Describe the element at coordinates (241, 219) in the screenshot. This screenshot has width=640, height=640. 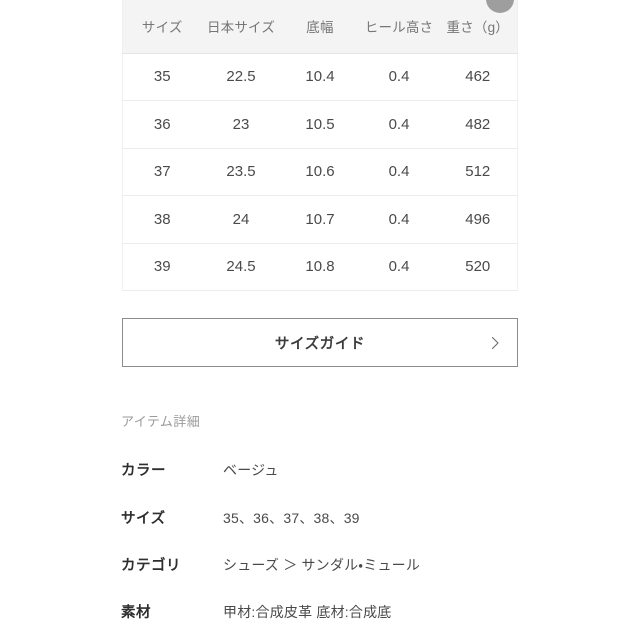
I see `cell-japan-size: 24` at that location.